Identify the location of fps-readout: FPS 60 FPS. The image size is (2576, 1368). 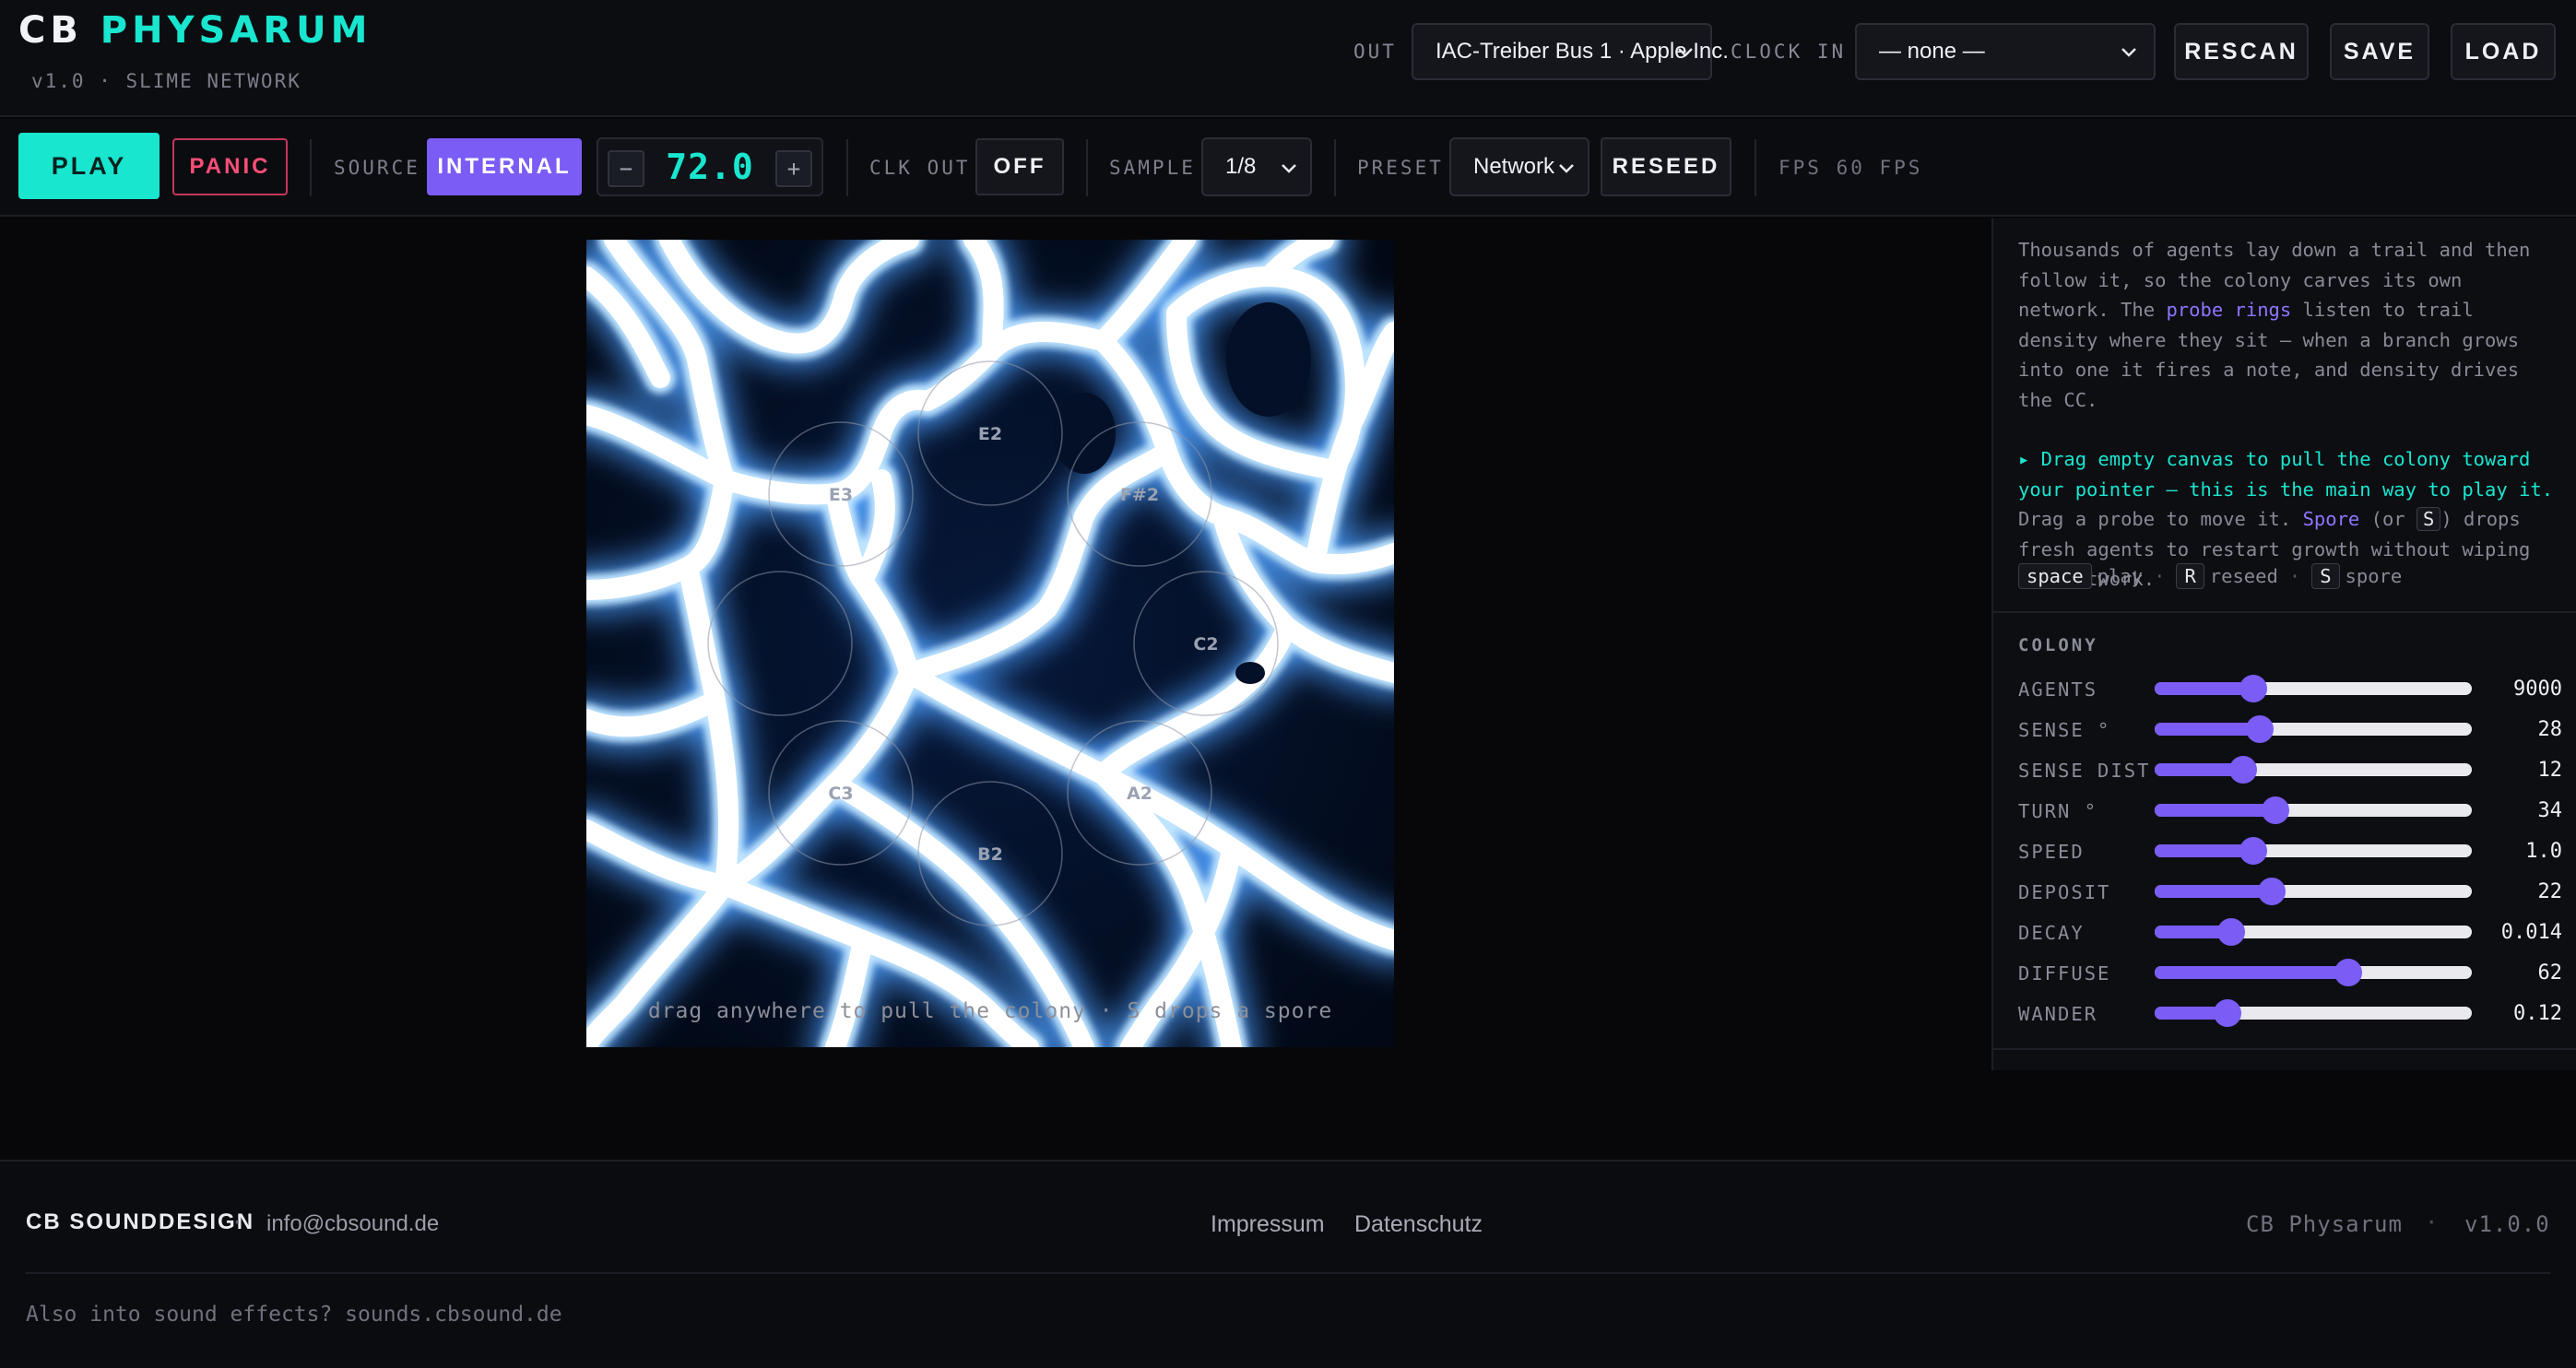
(1850, 168).